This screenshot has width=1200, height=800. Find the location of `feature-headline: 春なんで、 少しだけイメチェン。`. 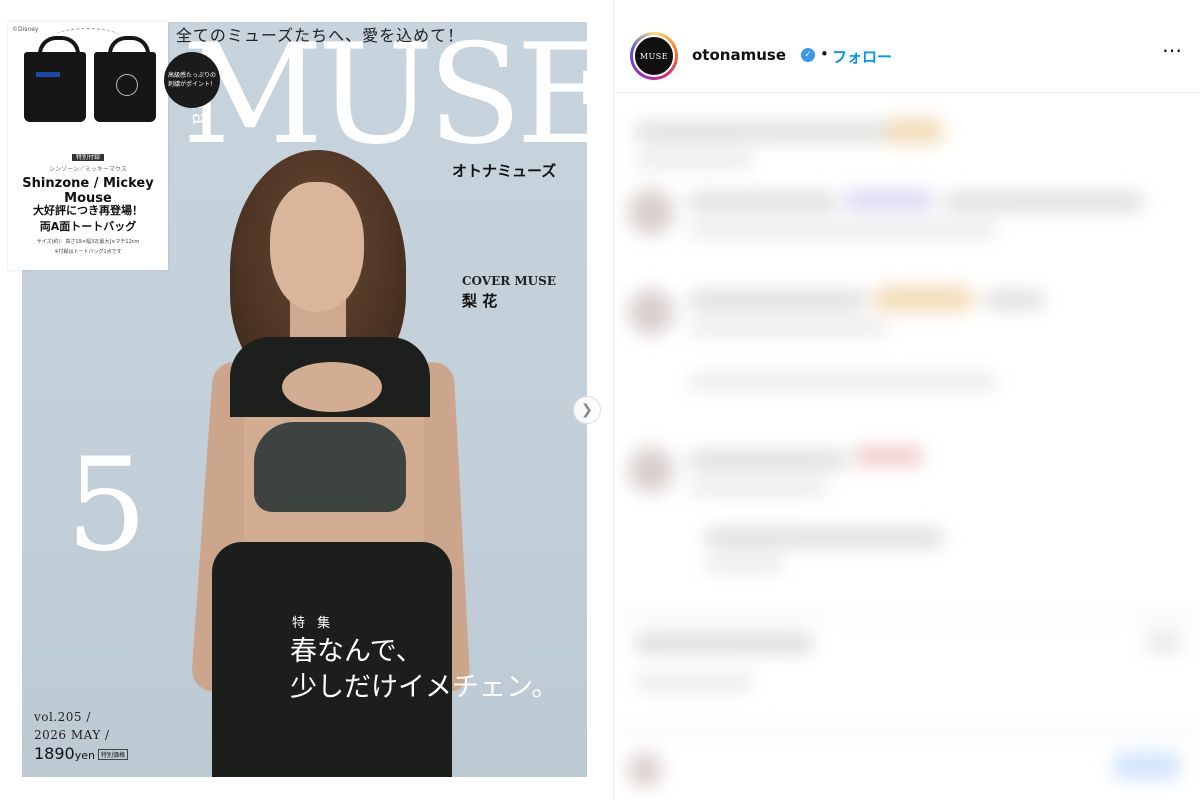

feature-headline: 春なんで、 少しだけイメチェン。 is located at coordinates (438, 670).